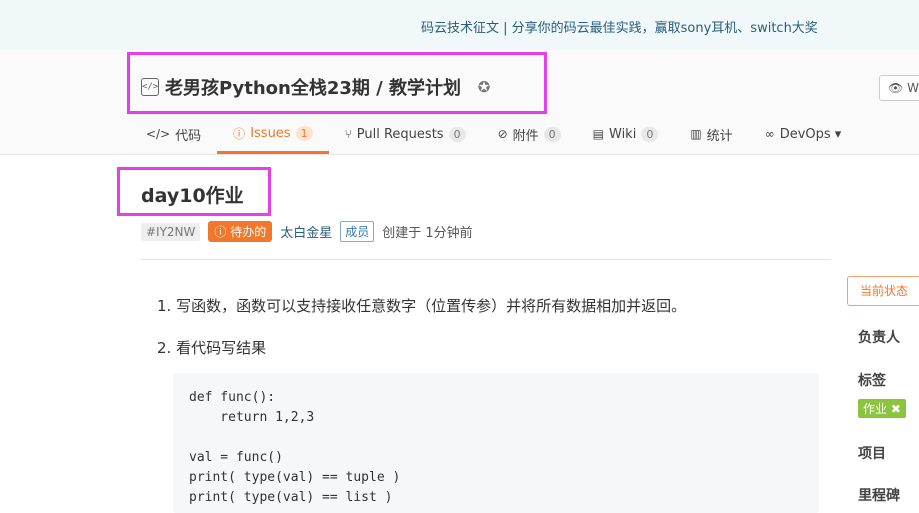 The height and width of the screenshot is (513, 919). What do you see at coordinates (872, 454) in the screenshot?
I see `project-label: 项目` at bounding box center [872, 454].